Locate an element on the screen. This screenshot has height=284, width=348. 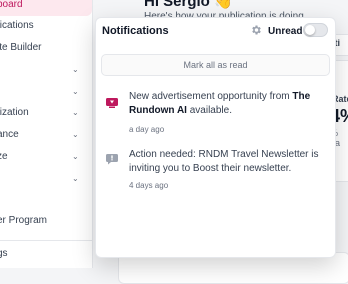
message-icon is located at coordinates (112, 158).